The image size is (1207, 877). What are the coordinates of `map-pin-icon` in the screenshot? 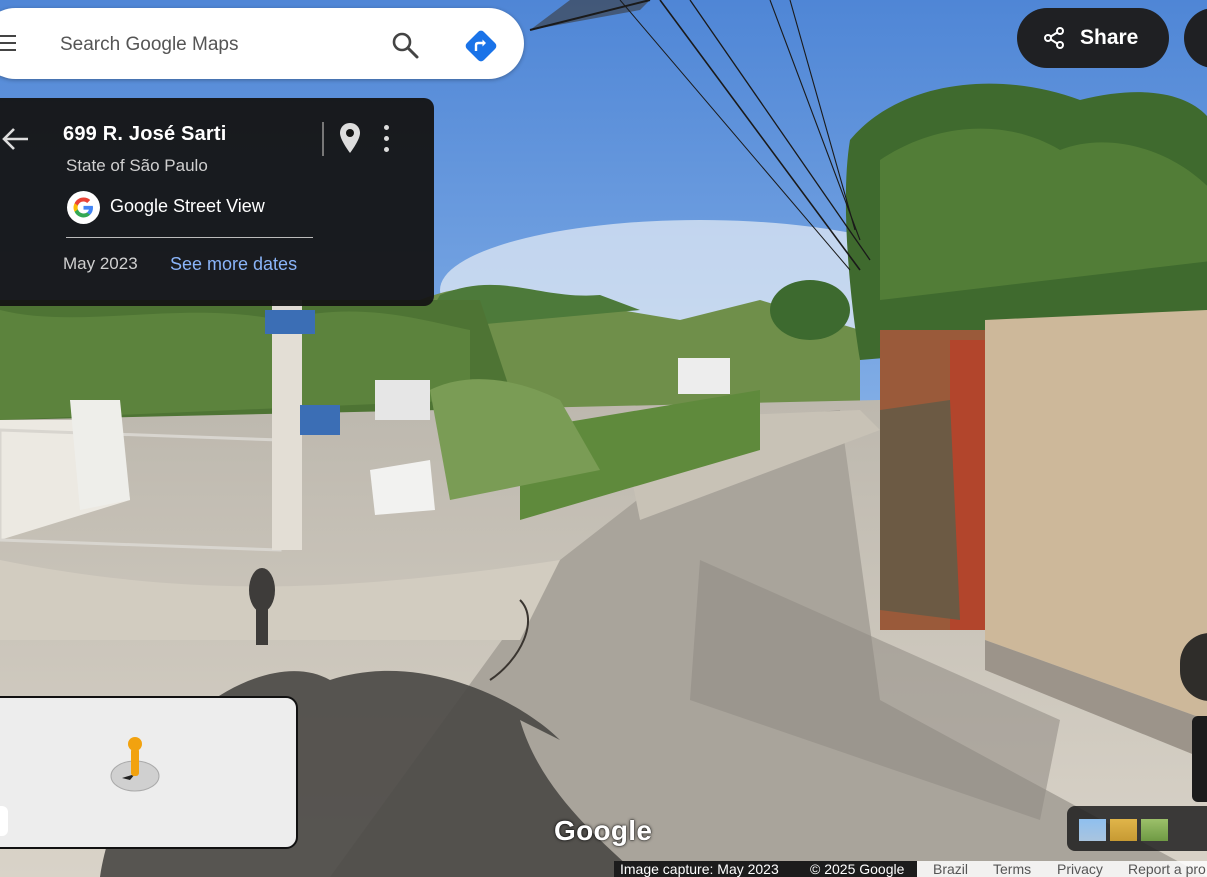 It's located at (350, 140).